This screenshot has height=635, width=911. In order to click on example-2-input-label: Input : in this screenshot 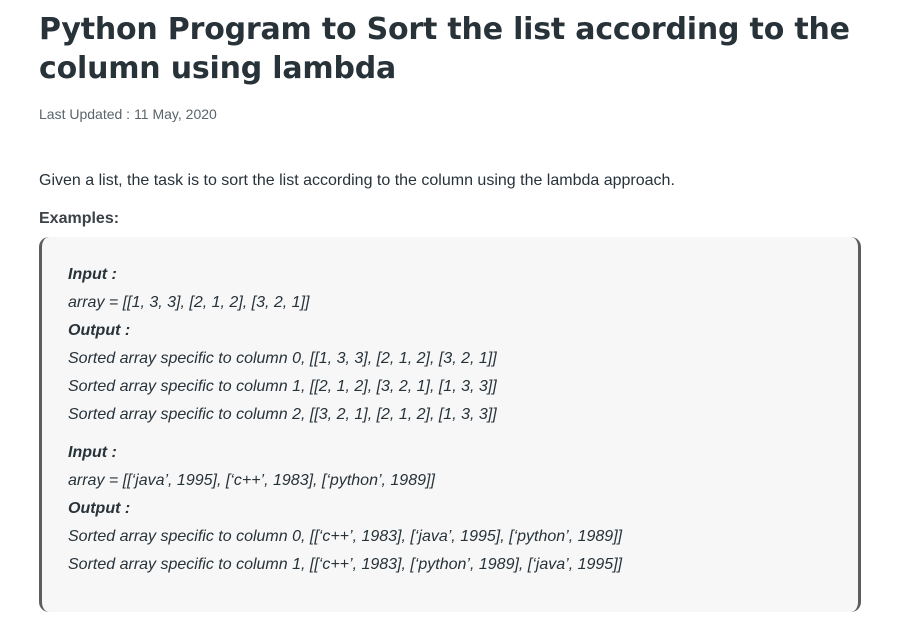, I will do `click(92, 452)`.